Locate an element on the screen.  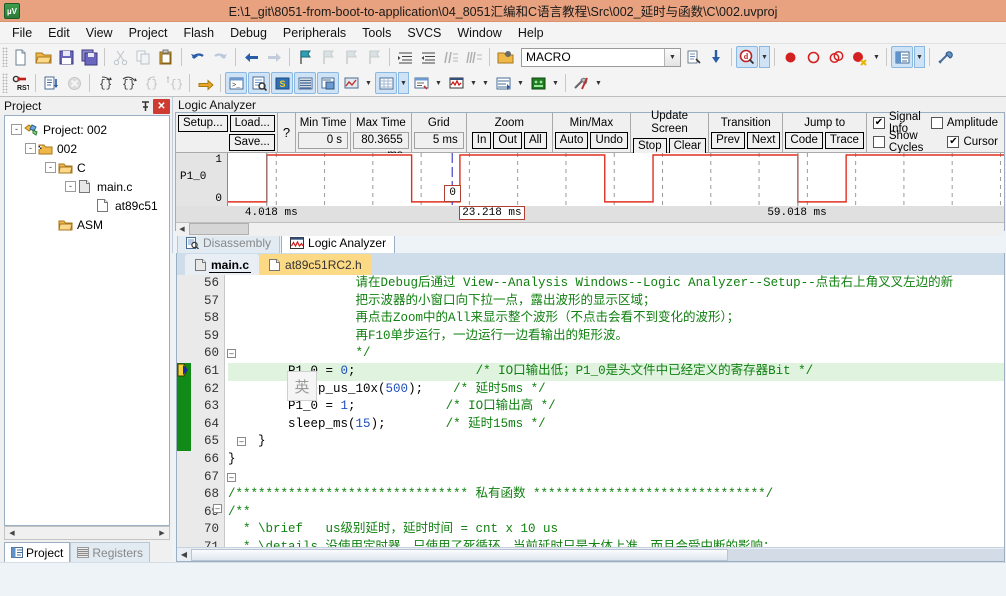
la-help-button: ? is located at coordinates (286, 132).